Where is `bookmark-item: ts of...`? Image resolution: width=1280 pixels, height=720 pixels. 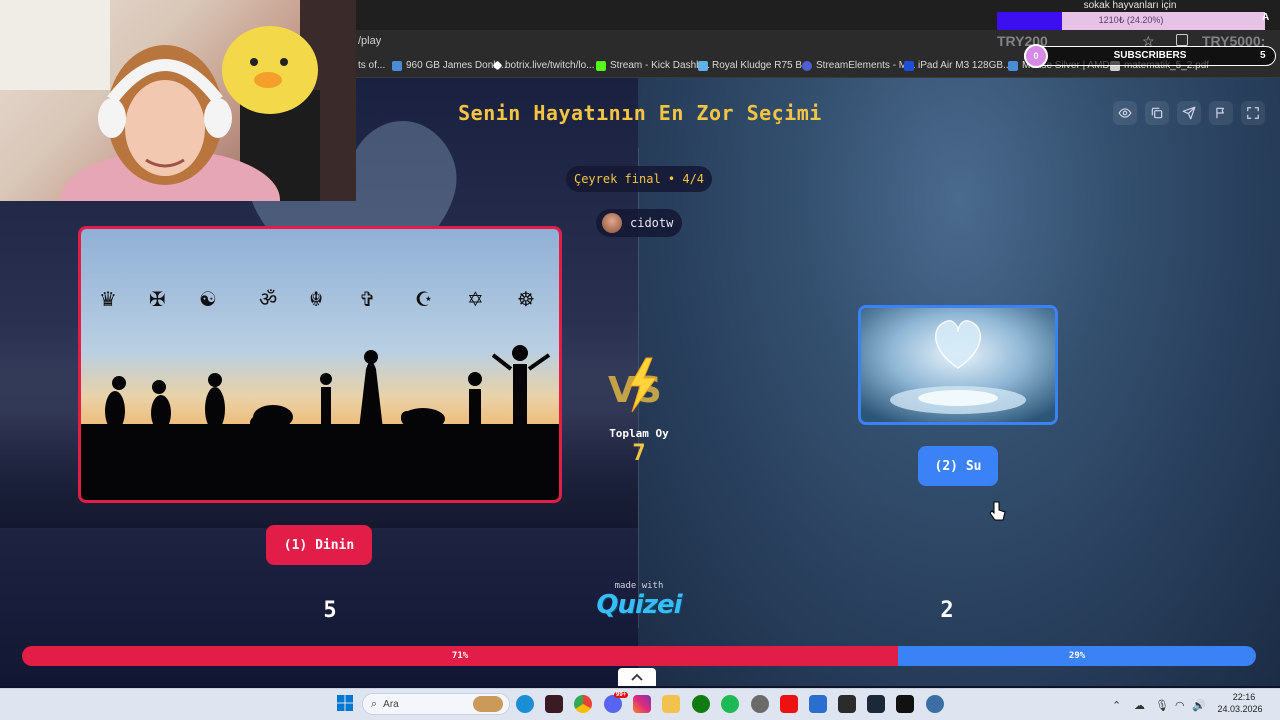
bookmark-item: ts of... is located at coordinates (371, 65).